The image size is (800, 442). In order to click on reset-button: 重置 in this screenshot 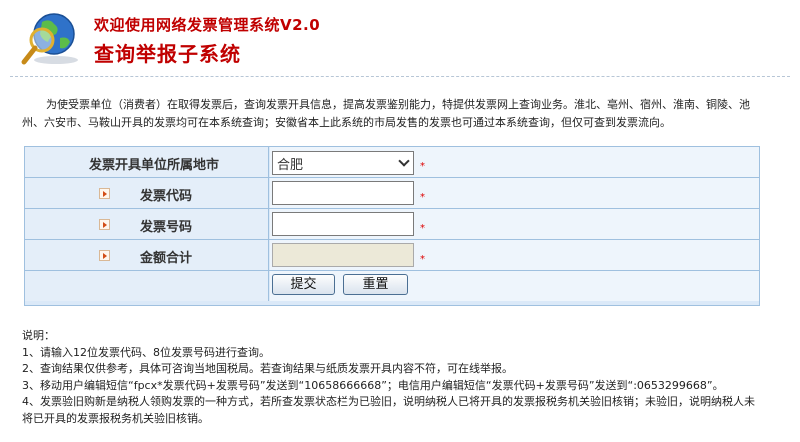, I will do `click(375, 284)`.